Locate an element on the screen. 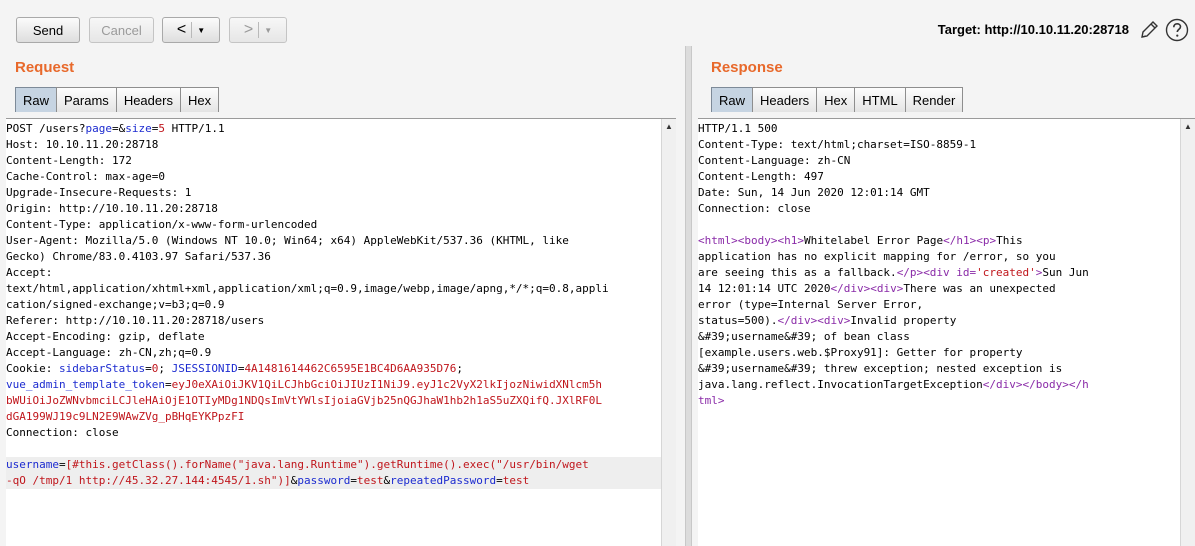 This screenshot has height=546, width=1195. header-line: Content-Language: zh-CN is located at coordinates (774, 160).